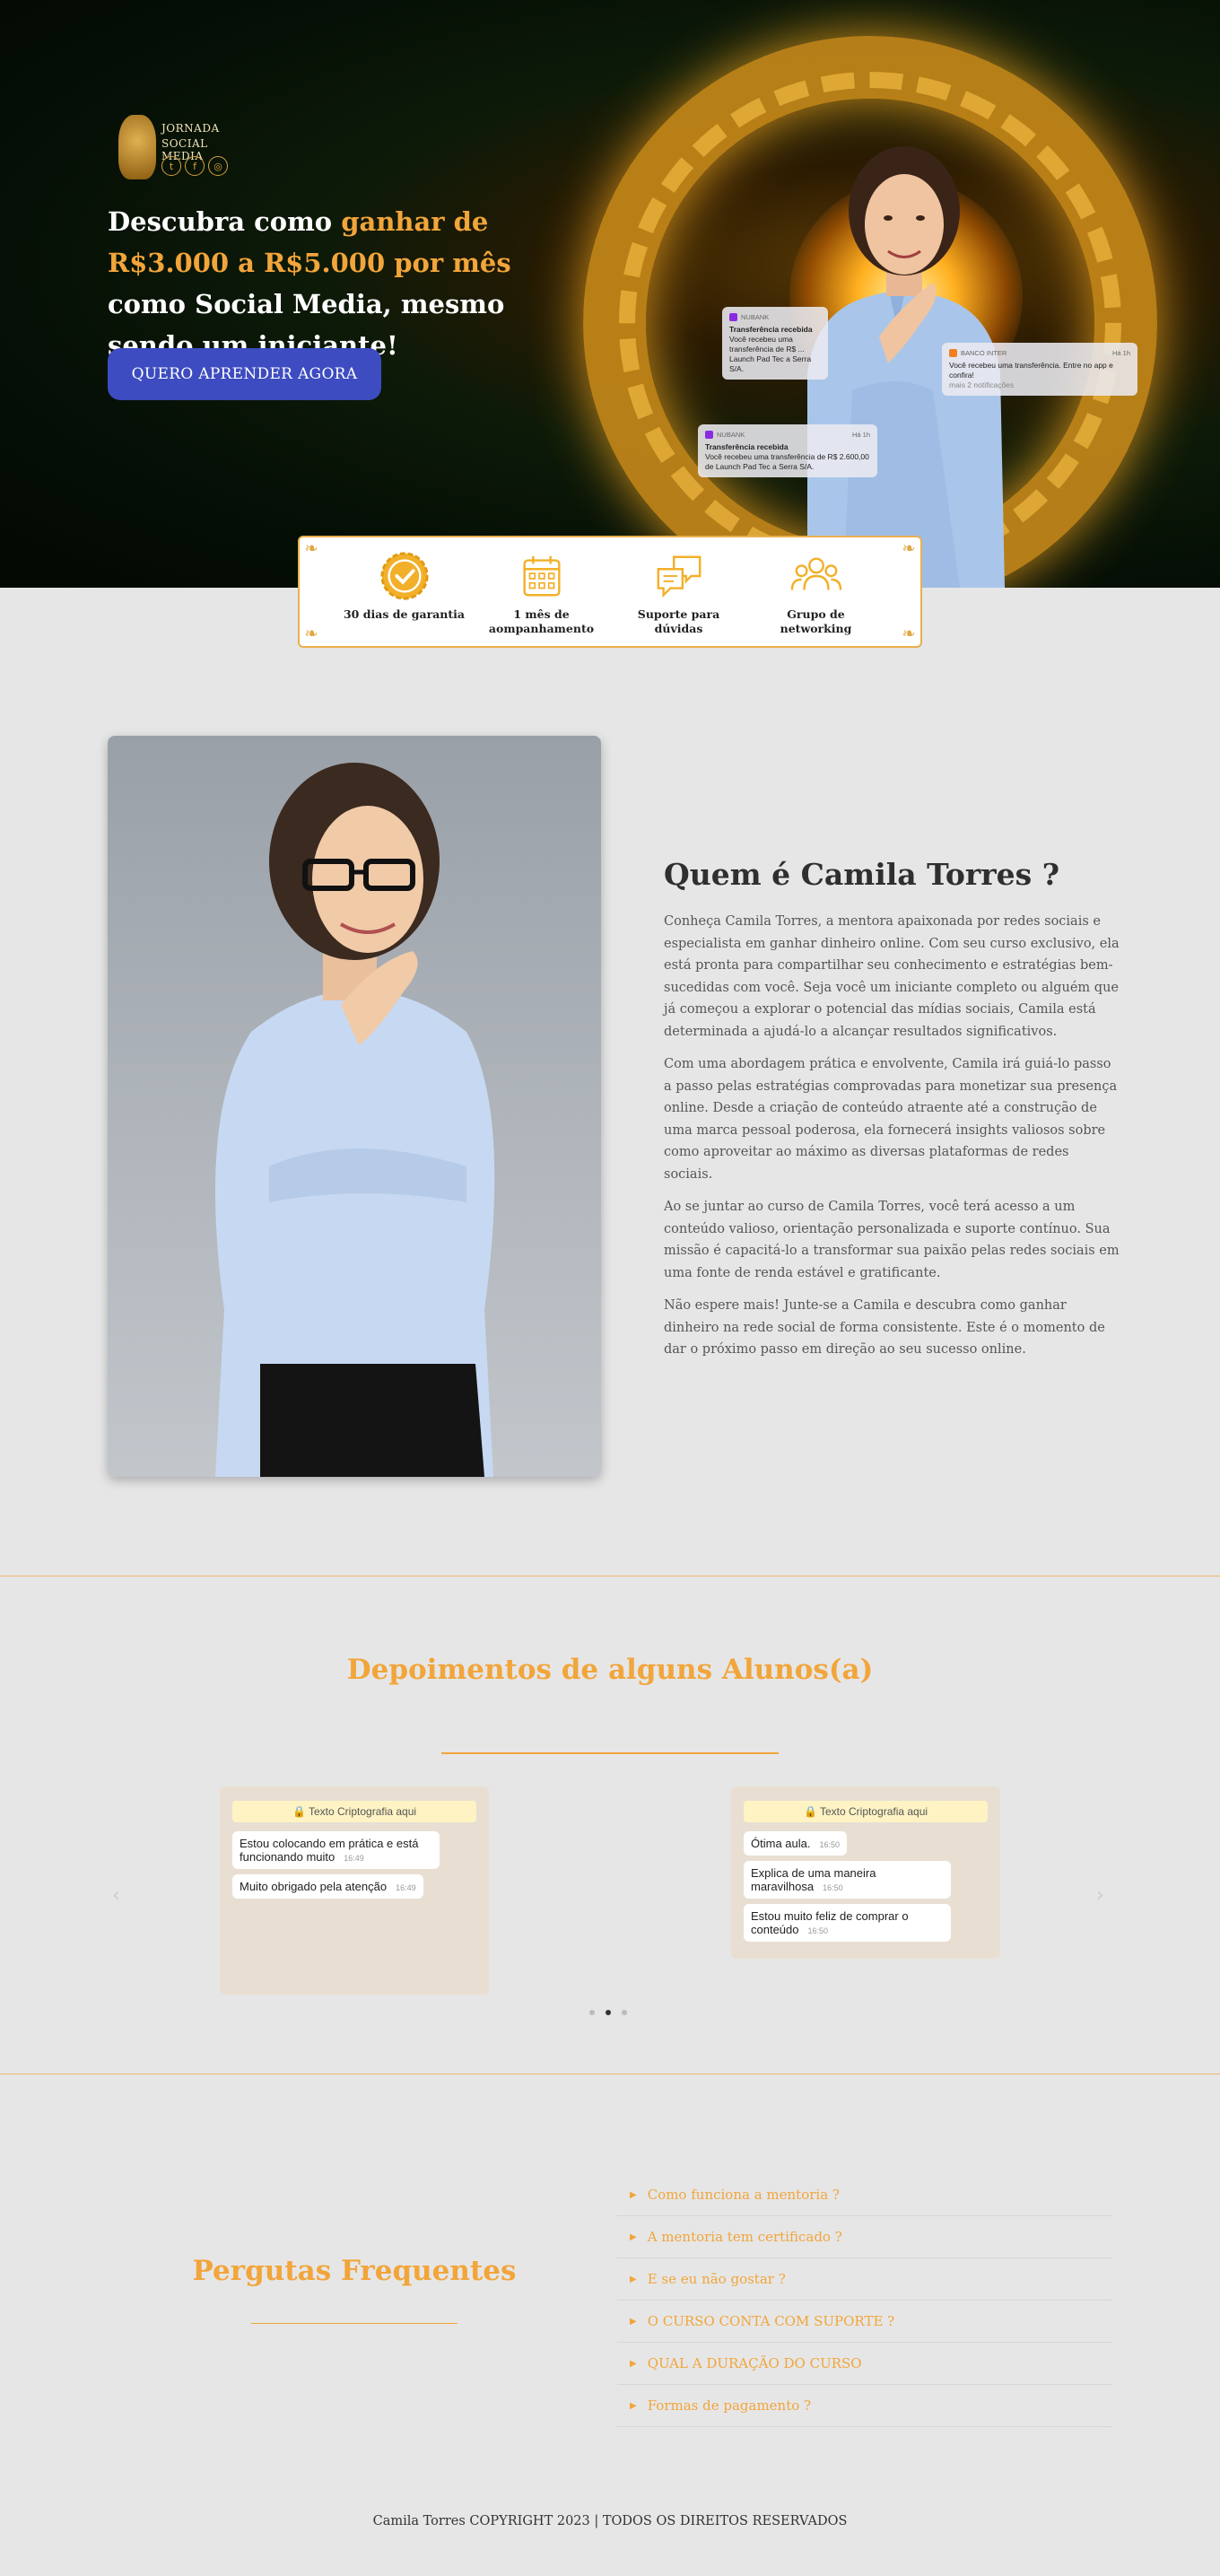  Describe the element at coordinates (864, 2406) in the screenshot. I see `faq-item: ▶ Formas de pagamento ?` at that location.